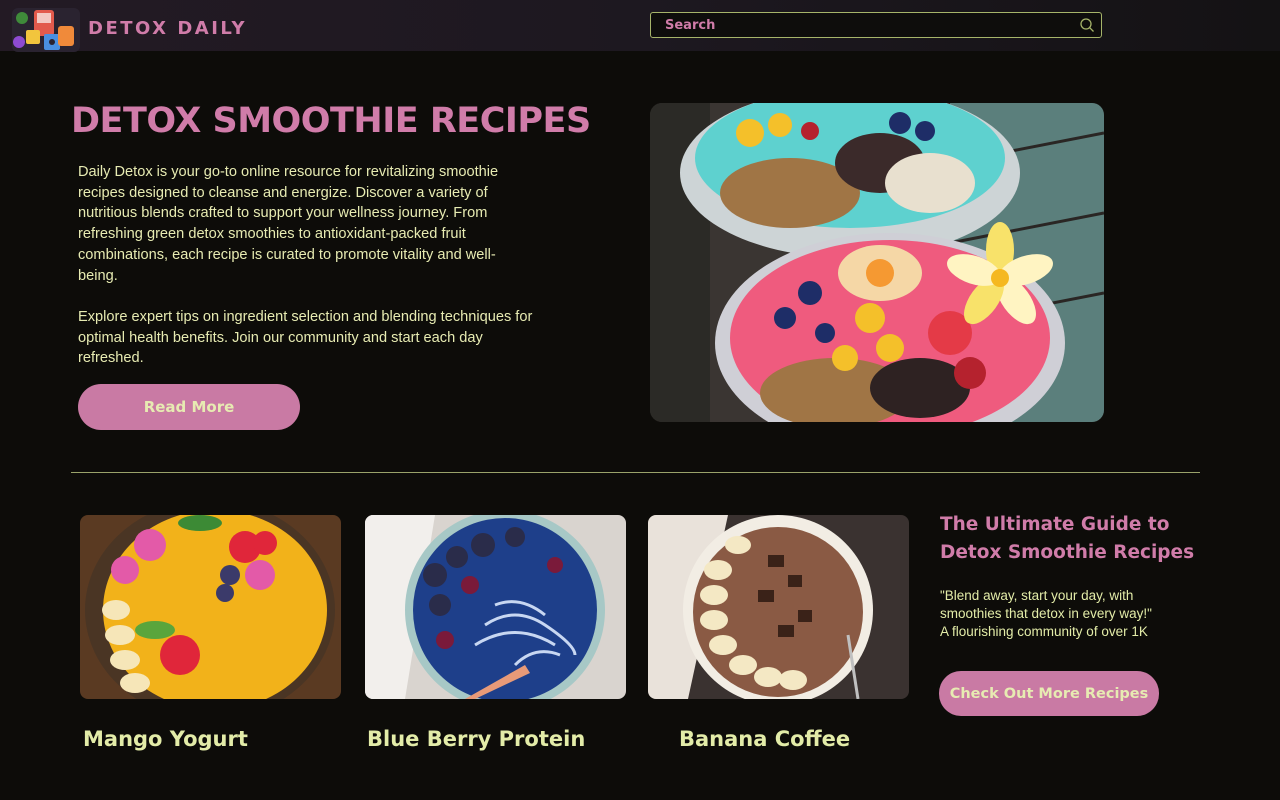  What do you see at coordinates (189, 407) in the screenshot?
I see `read-more-button: Read More` at bounding box center [189, 407].